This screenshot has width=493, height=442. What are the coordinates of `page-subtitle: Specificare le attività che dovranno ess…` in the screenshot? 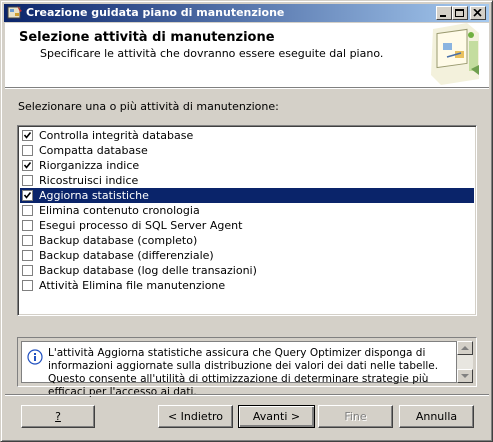 It's located at (212, 53).